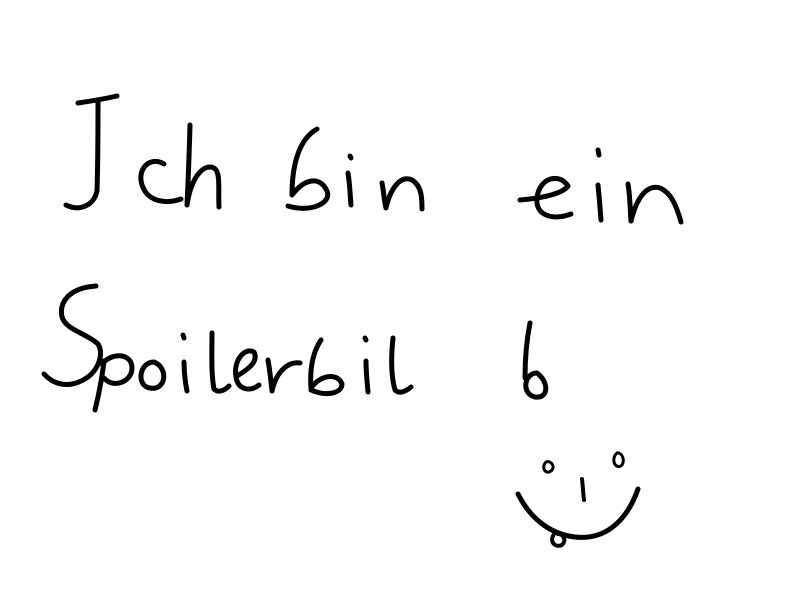 Image resolution: width=800 pixels, height=604 pixels. I want to click on smiley-nose, so click(583, 489).